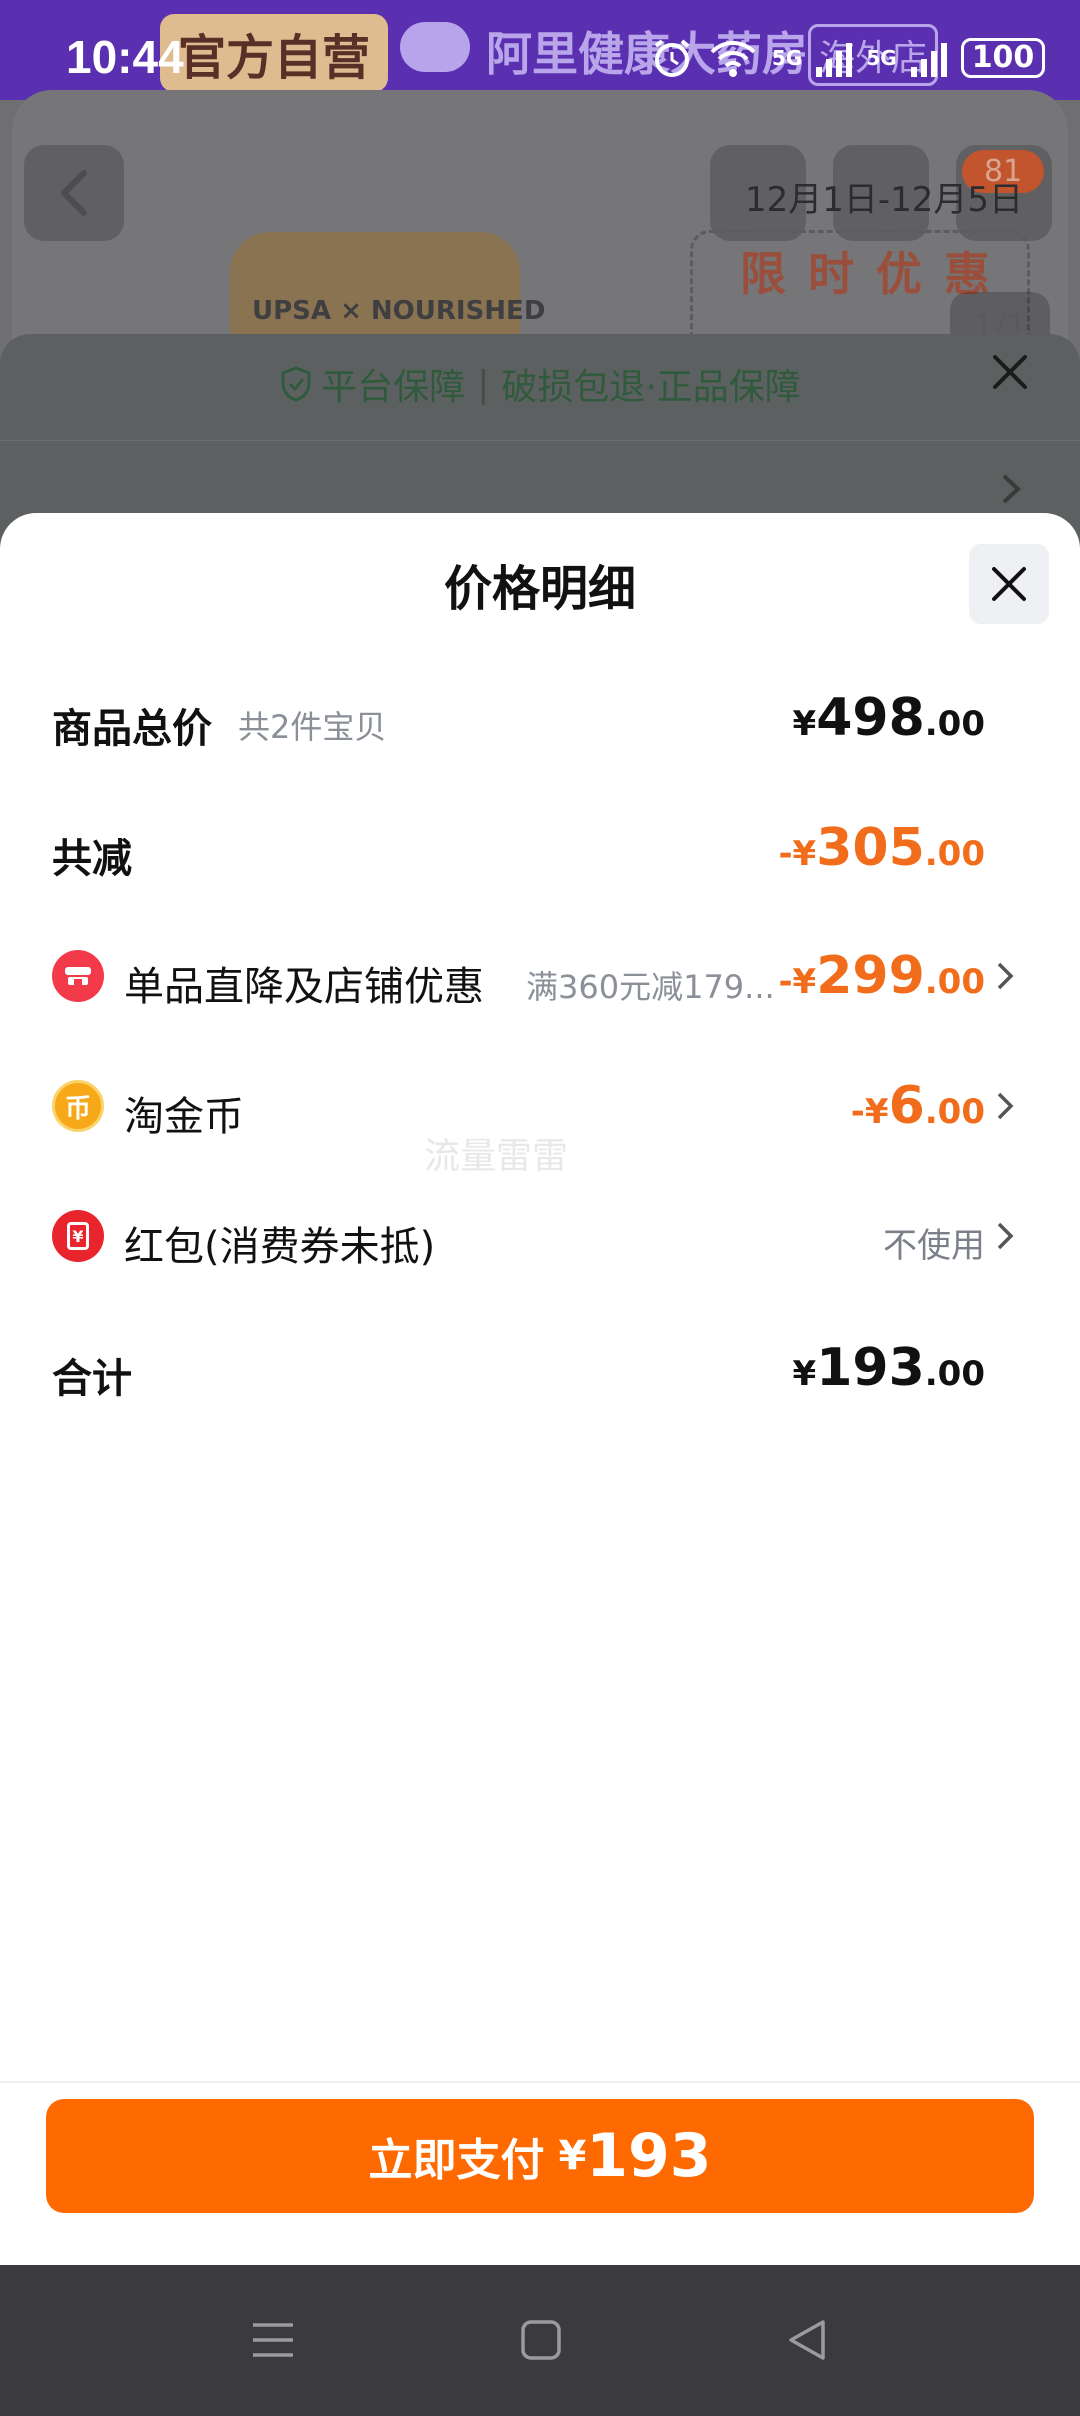  I want to click on guarantee-close-button, so click(1010, 377).